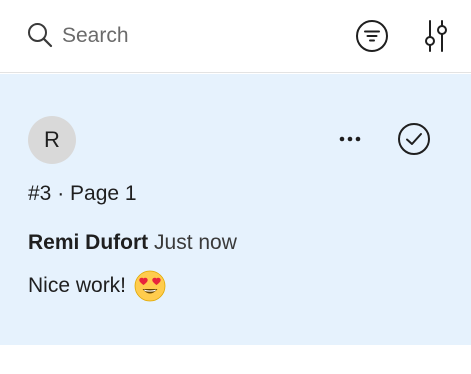 The height and width of the screenshot is (374, 471). I want to click on heart-eyes-emoji-icon, so click(150, 286).